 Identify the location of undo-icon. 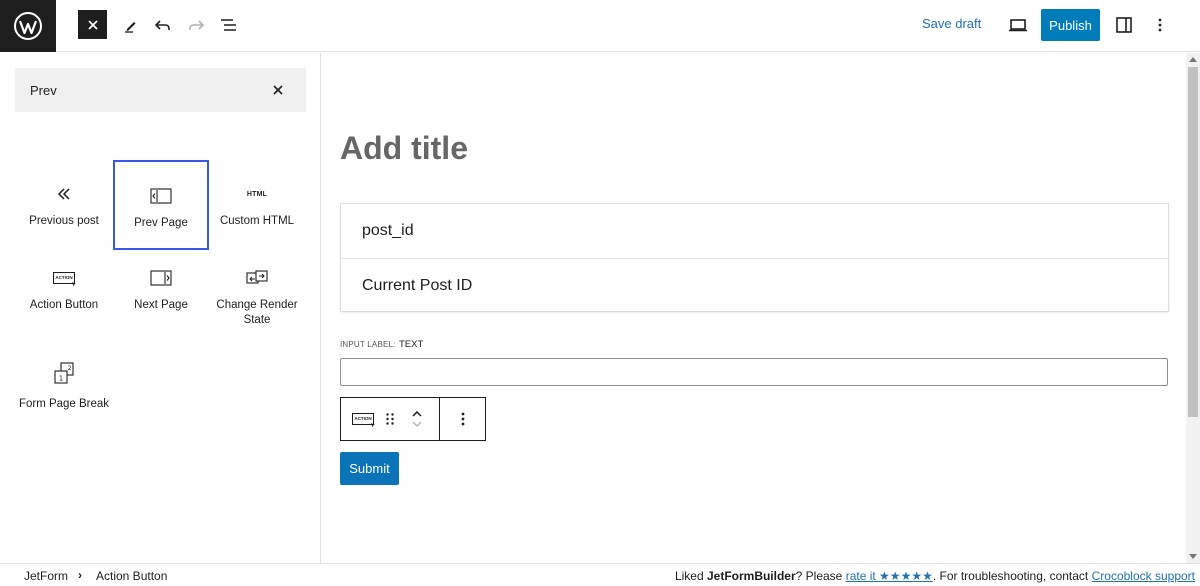
(162, 25).